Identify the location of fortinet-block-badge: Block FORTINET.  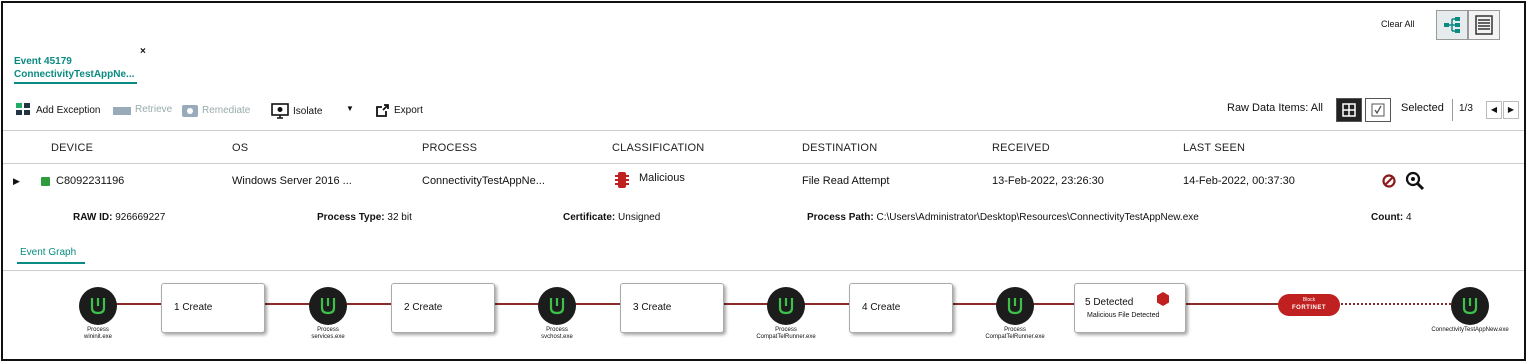
(1309, 305).